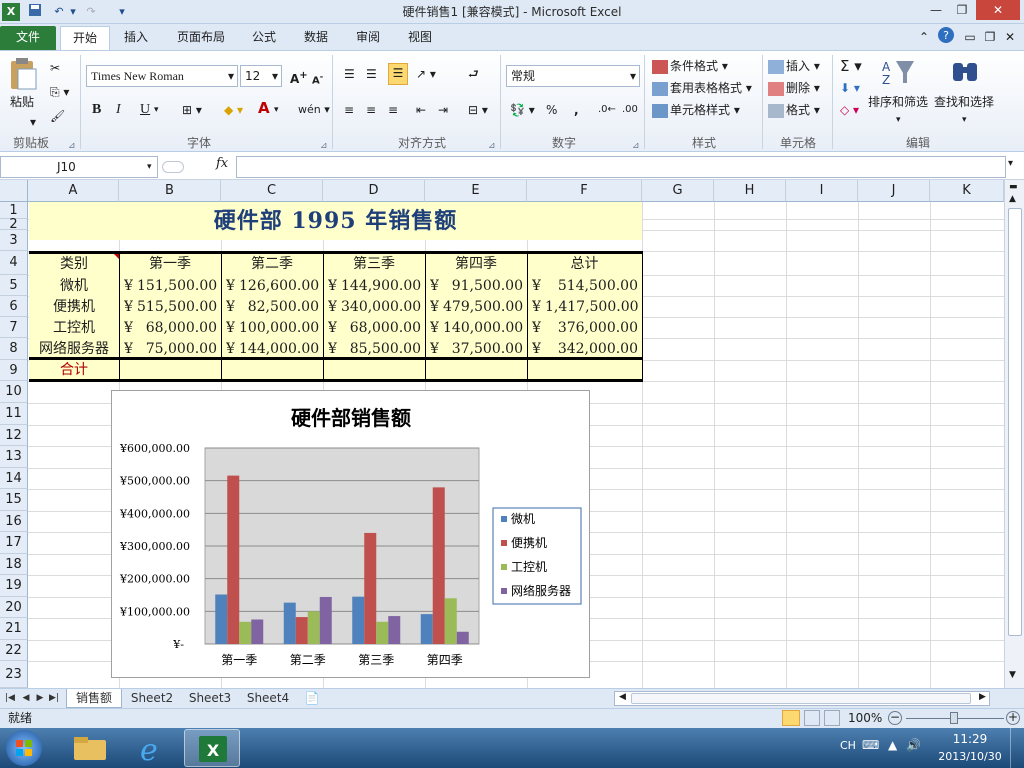 The height and width of the screenshot is (768, 1024). I want to click on row-header: 22, so click(14, 650).